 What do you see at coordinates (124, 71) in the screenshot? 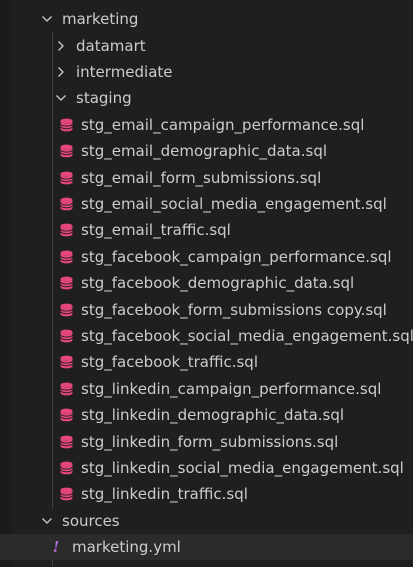
I see `folder-label: intermediate` at bounding box center [124, 71].